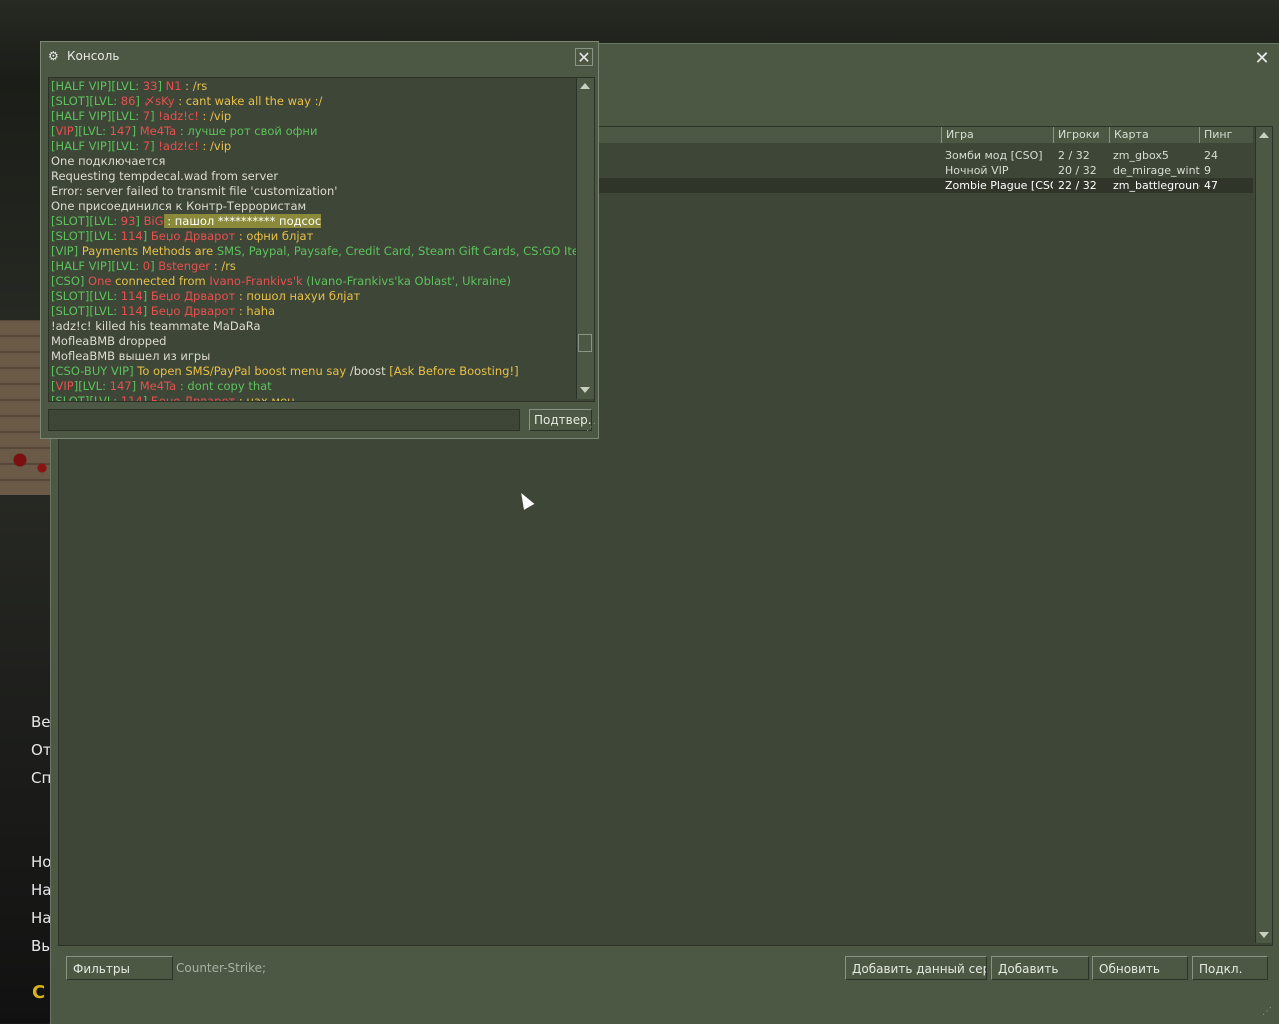 The width and height of the screenshot is (1279, 1024). What do you see at coordinates (916, 968) in the screenshot?
I see `add-current-server-button: Добавить данный серве` at bounding box center [916, 968].